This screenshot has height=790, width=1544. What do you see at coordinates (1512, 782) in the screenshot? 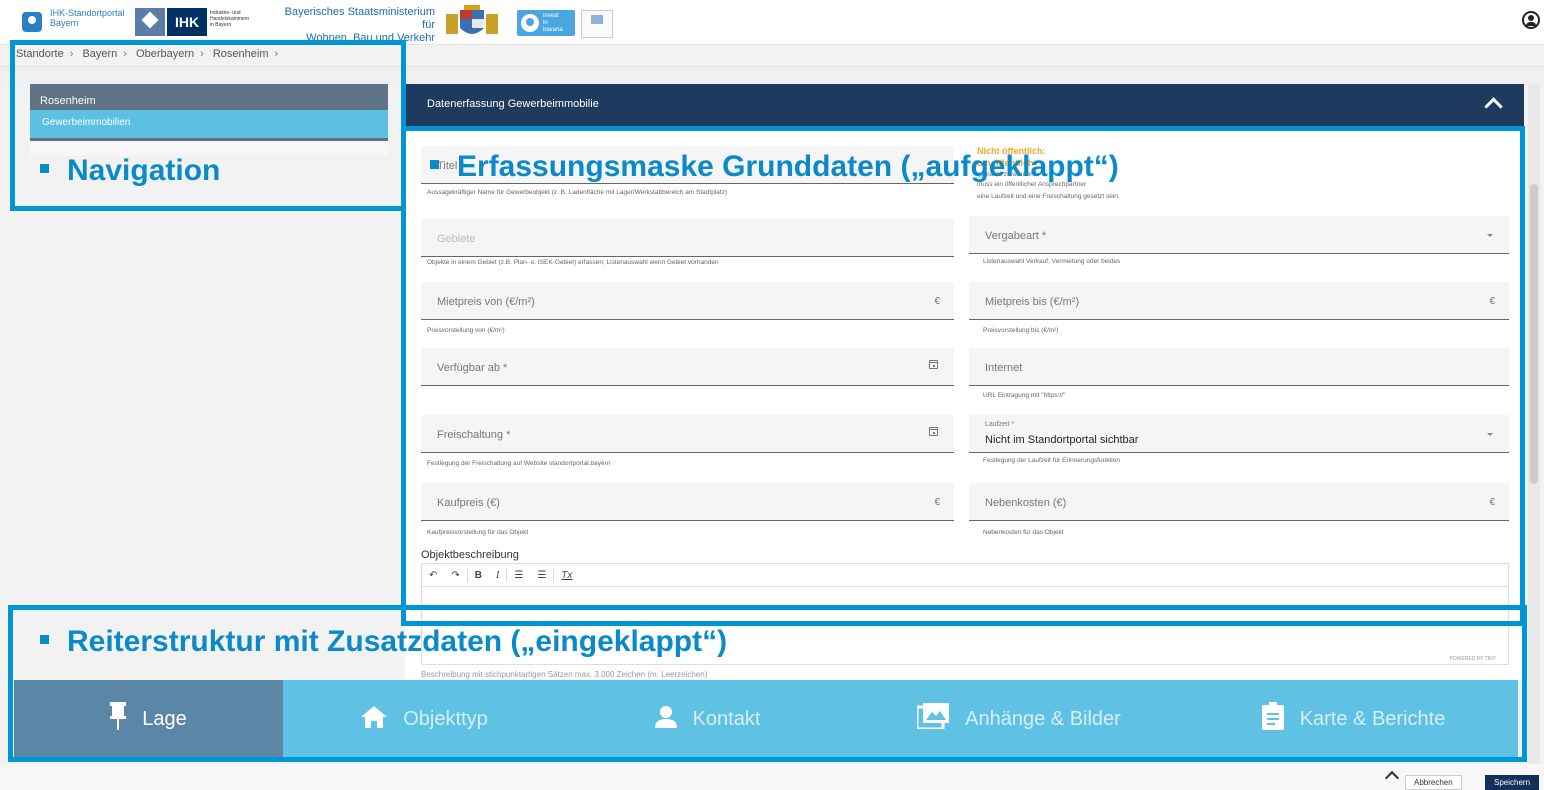
I see `save-button: Speichern` at bounding box center [1512, 782].